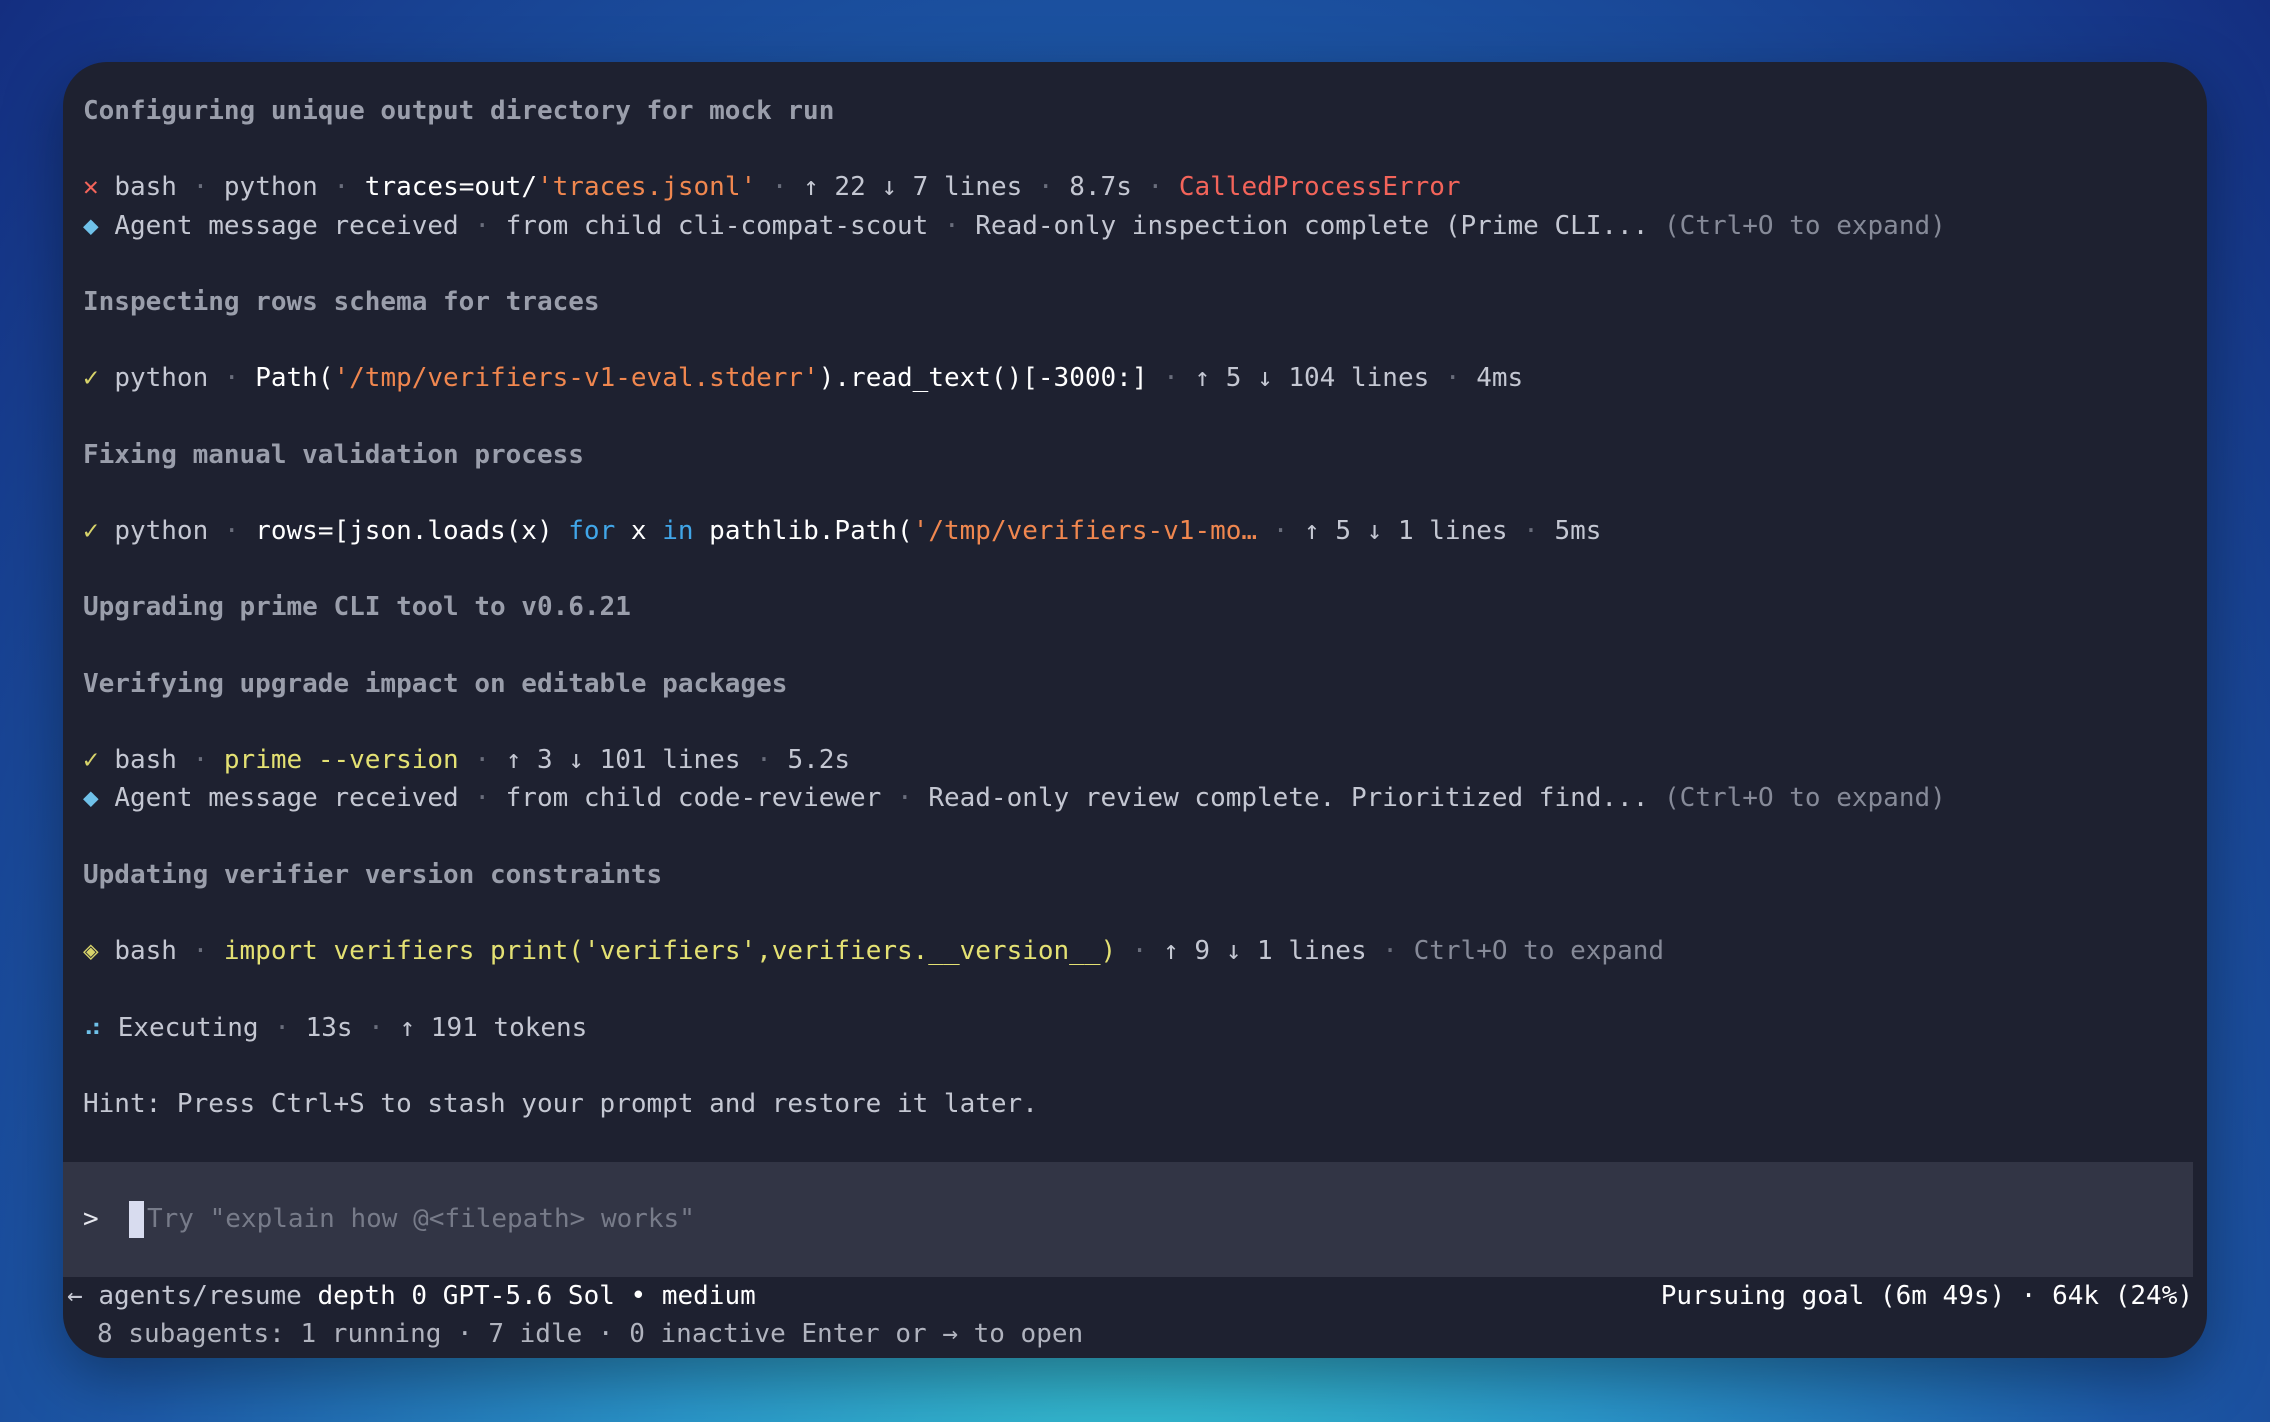 Image resolution: width=2270 pixels, height=1422 pixels. Describe the element at coordinates (1265, 951) in the screenshot. I see `tool-call-segment: ↑ 9 ↓ 1 lines` at that location.